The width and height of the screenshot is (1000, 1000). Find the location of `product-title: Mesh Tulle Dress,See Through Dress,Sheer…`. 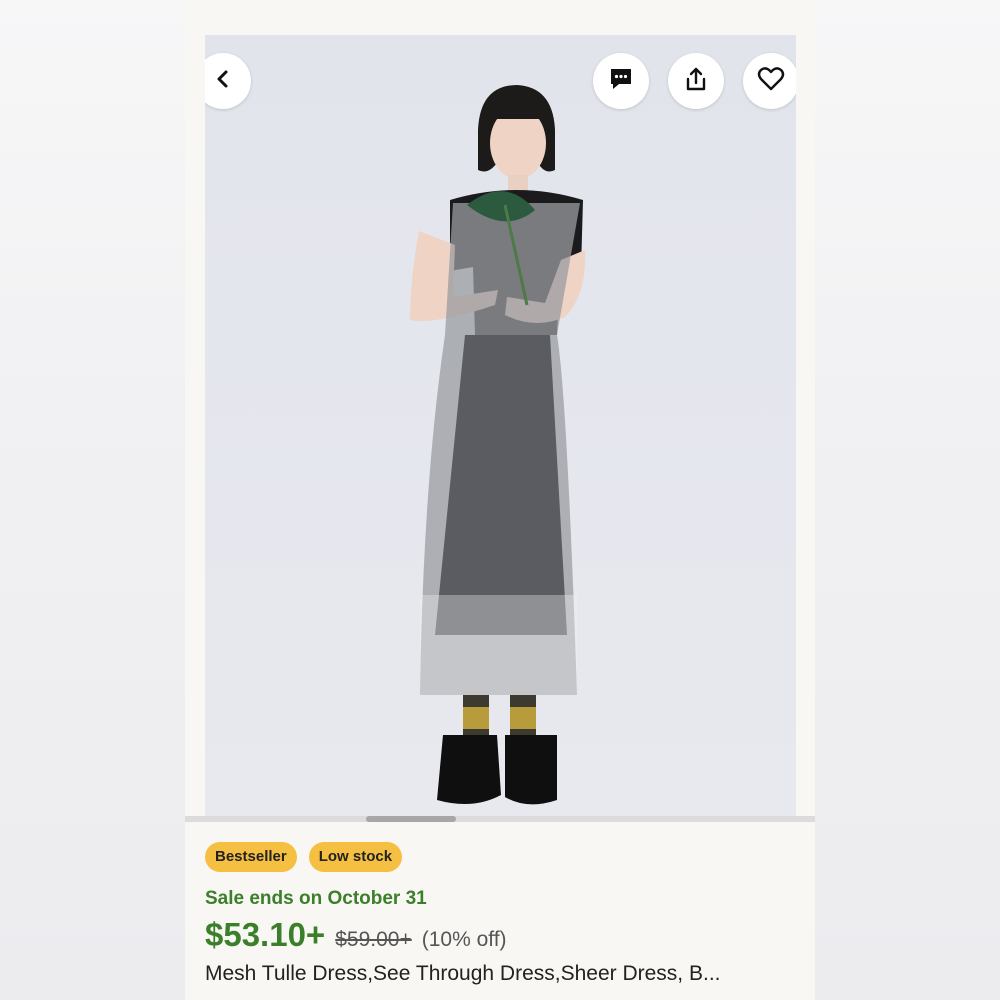

product-title: Mesh Tulle Dress,See Through Dress,Sheer… is located at coordinates (505, 974).